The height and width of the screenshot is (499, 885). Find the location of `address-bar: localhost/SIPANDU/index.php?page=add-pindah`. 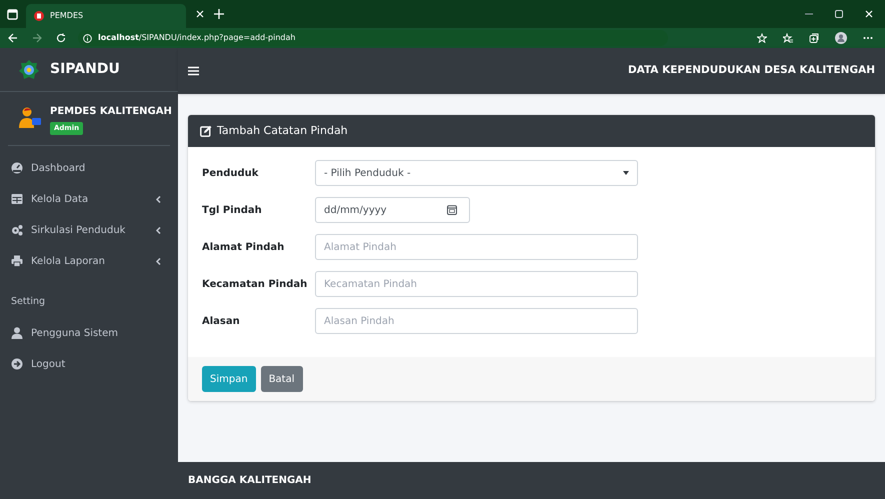

address-bar: localhost/SIPANDU/index.php?page=add-pindah is located at coordinates (373, 38).